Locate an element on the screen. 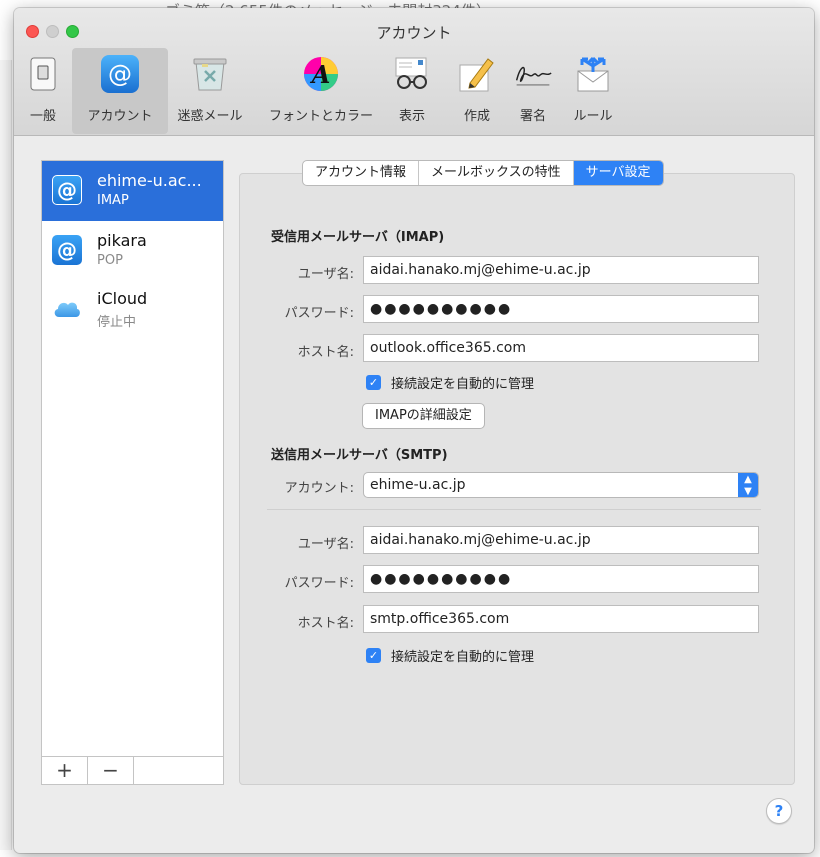 Image resolution: width=820 pixels, height=857 pixels. toolbar-item-signatures: 署名 is located at coordinates (533, 91).